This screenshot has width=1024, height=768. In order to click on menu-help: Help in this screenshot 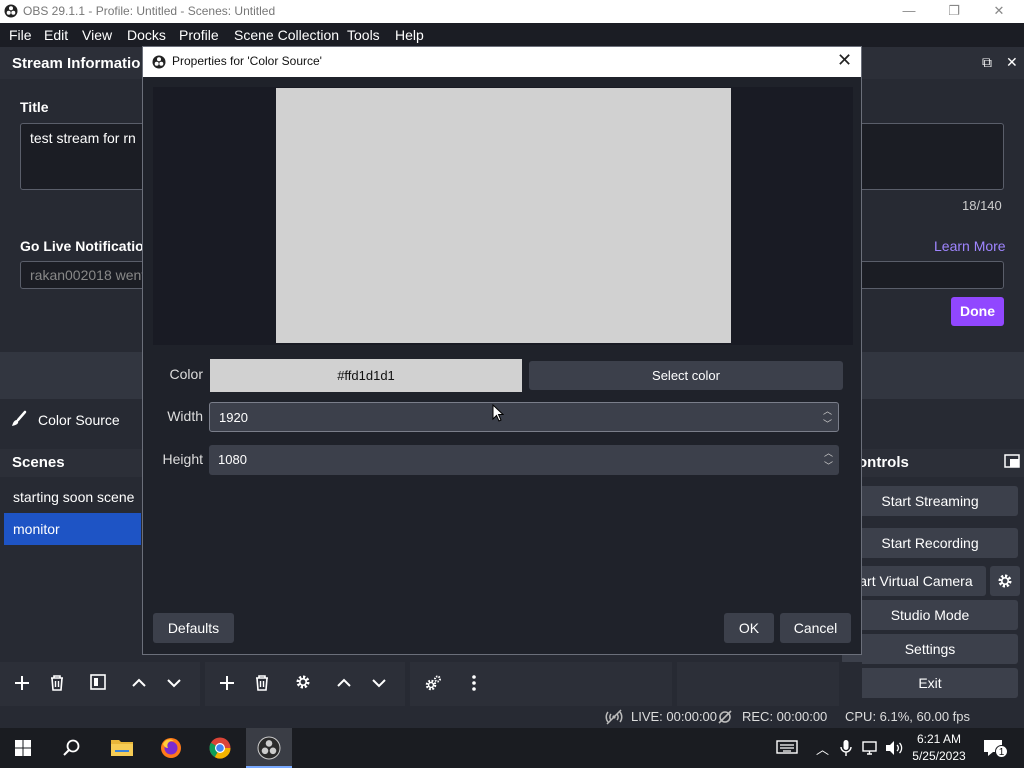, I will do `click(409, 35)`.